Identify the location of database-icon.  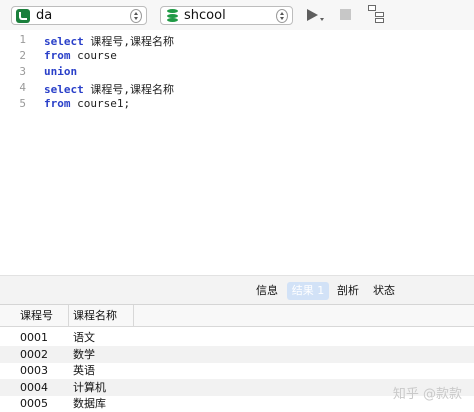
(172, 15).